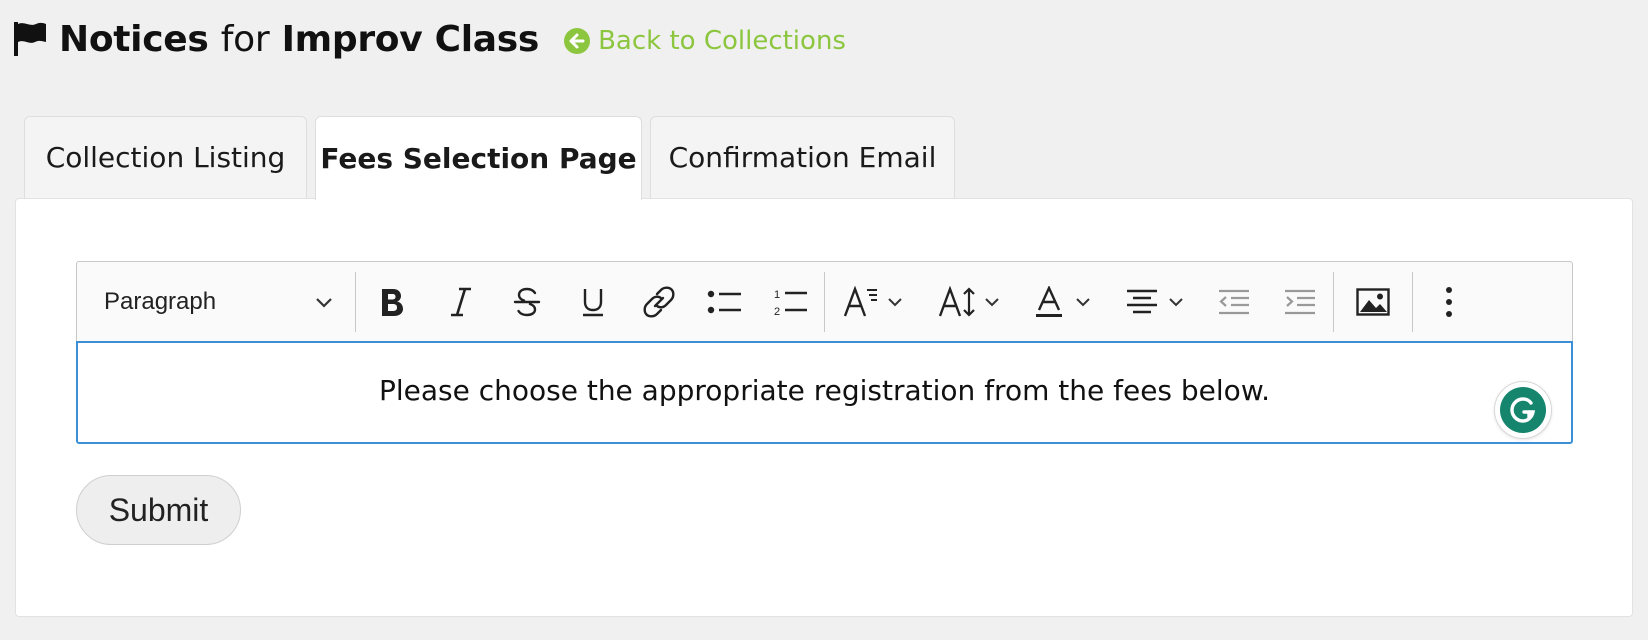  I want to click on indent-icon, so click(1300, 302).